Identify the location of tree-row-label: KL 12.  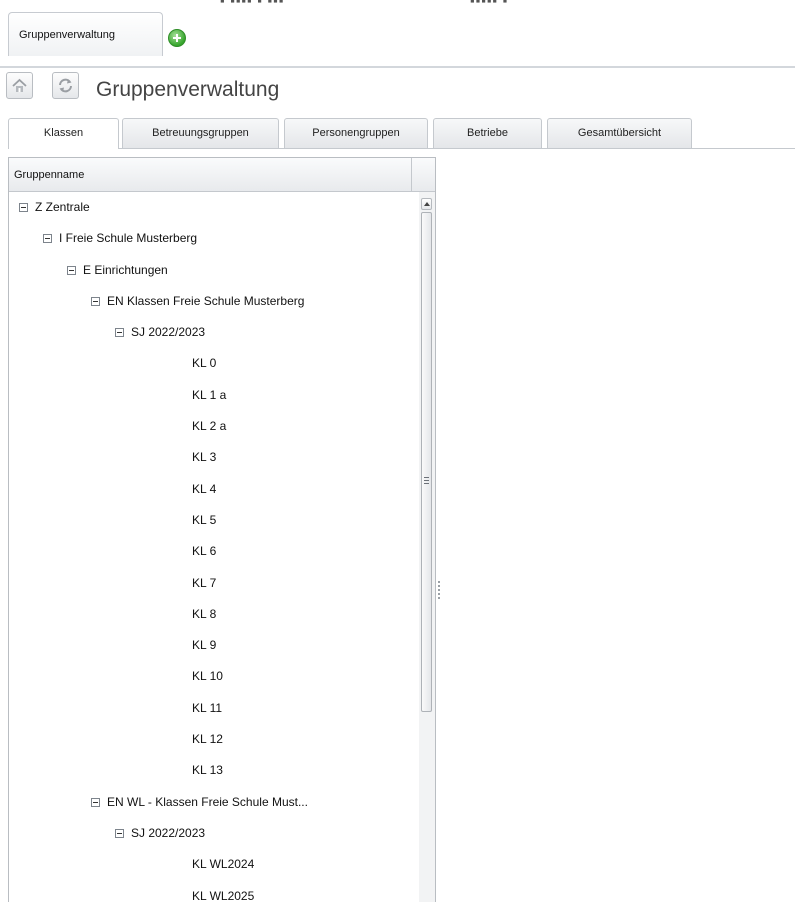
(207, 739).